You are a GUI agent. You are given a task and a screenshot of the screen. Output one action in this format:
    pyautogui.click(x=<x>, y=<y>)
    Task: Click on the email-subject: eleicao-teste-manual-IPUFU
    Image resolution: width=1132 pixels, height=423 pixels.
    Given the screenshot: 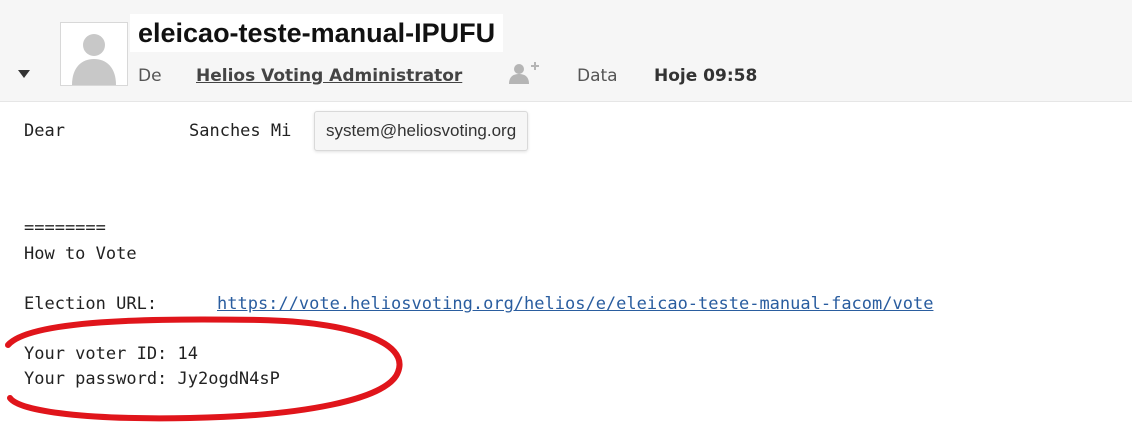 What is the action you would take?
    pyautogui.click(x=317, y=33)
    